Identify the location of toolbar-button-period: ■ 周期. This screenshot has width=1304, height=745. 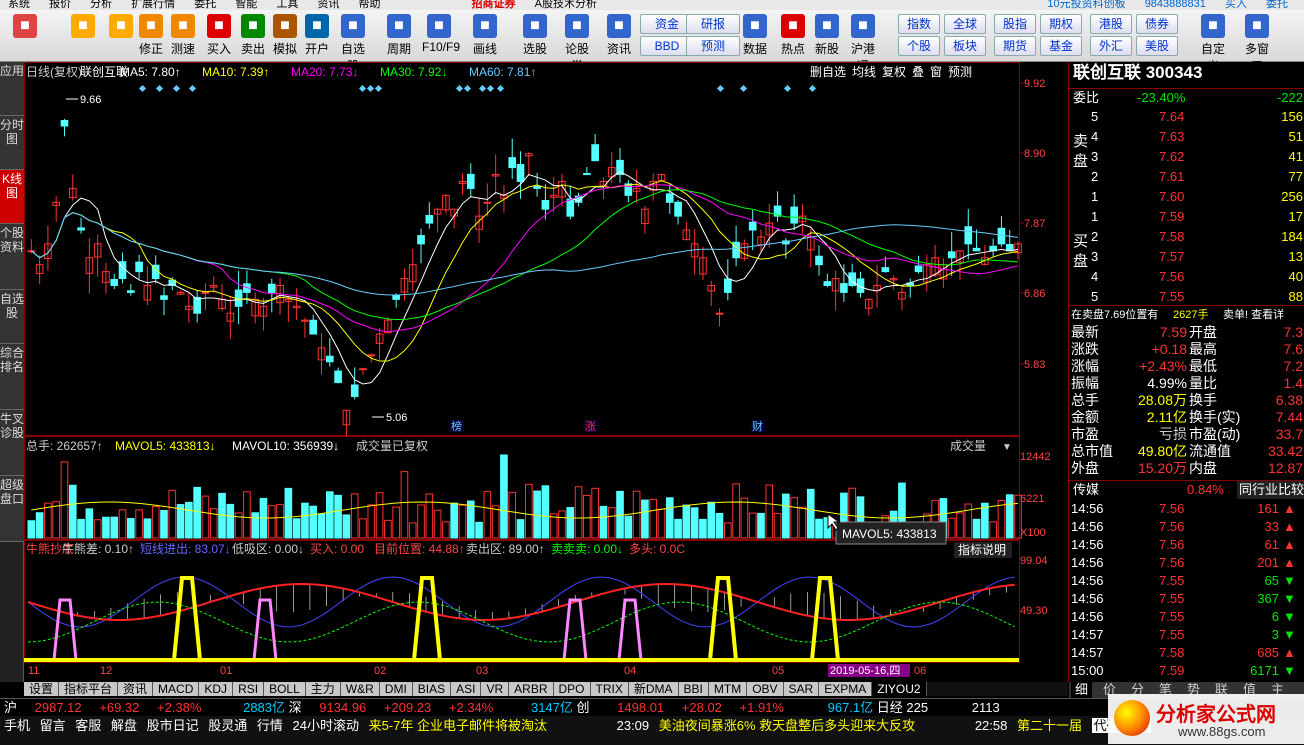
(399, 37).